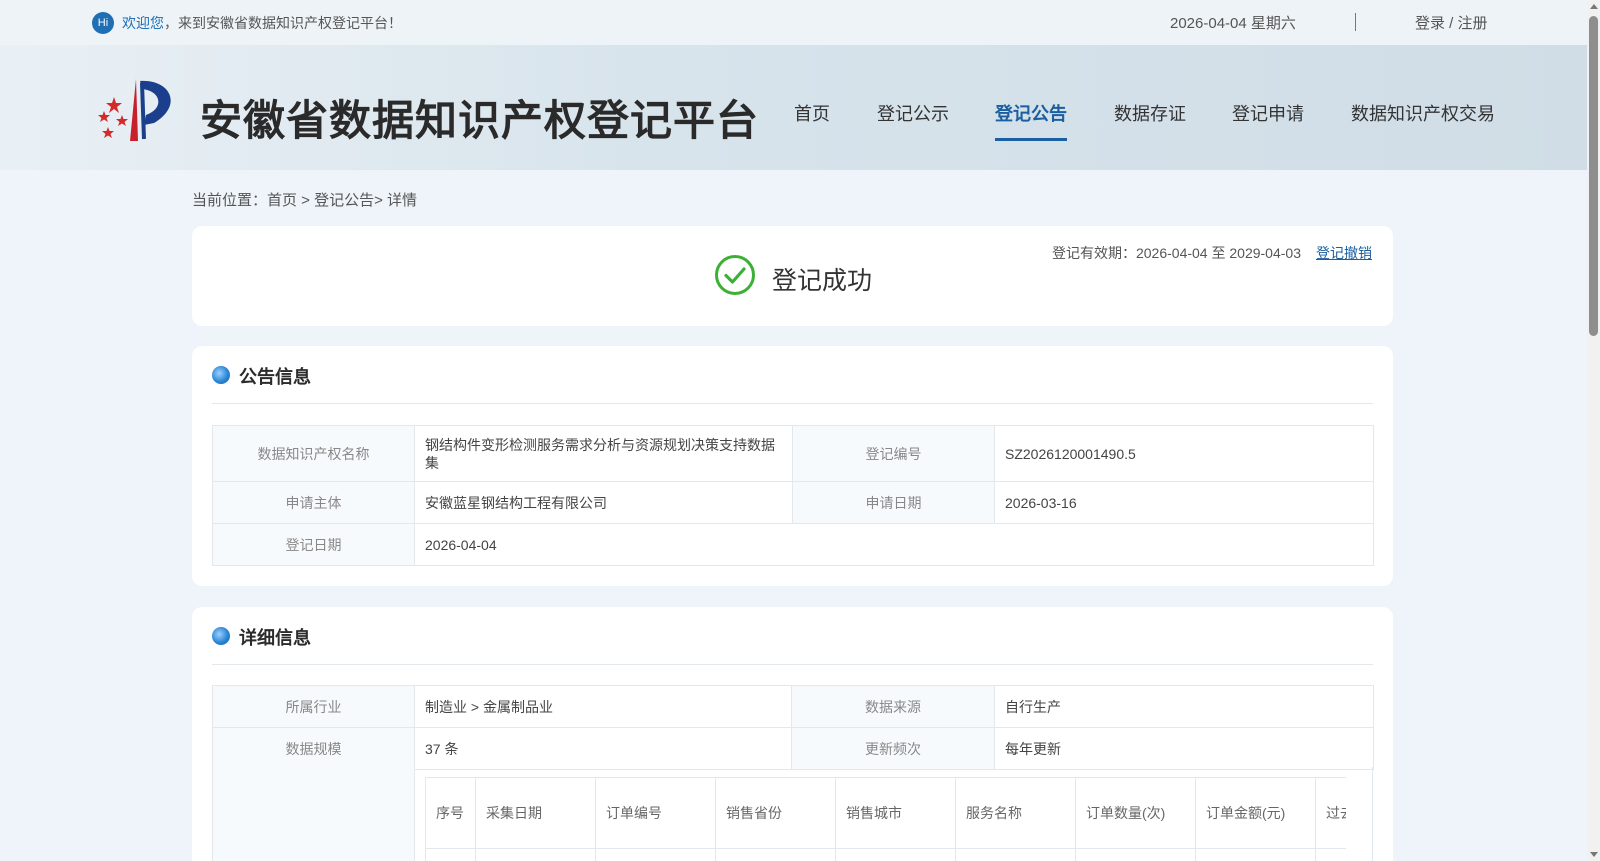  Describe the element at coordinates (1184, 453) in the screenshot. I see `reg-no-value: SZ2026120001490.5` at that location.